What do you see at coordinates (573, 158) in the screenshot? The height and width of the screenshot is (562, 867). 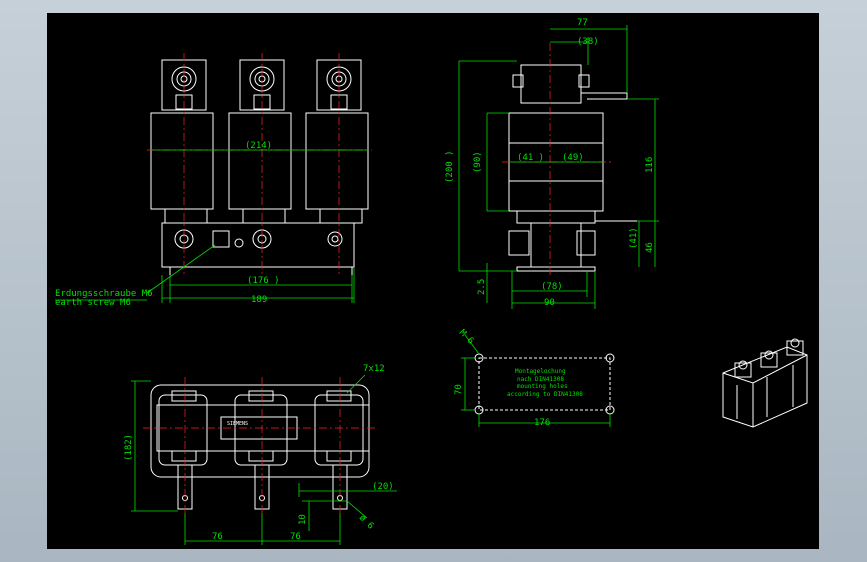 I see `side-dim-49: (49)` at bounding box center [573, 158].